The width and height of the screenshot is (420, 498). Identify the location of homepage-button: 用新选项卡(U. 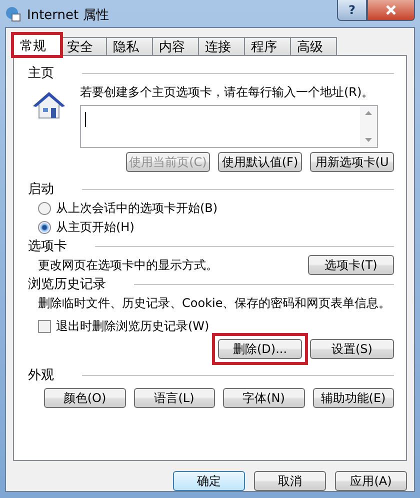
(352, 162).